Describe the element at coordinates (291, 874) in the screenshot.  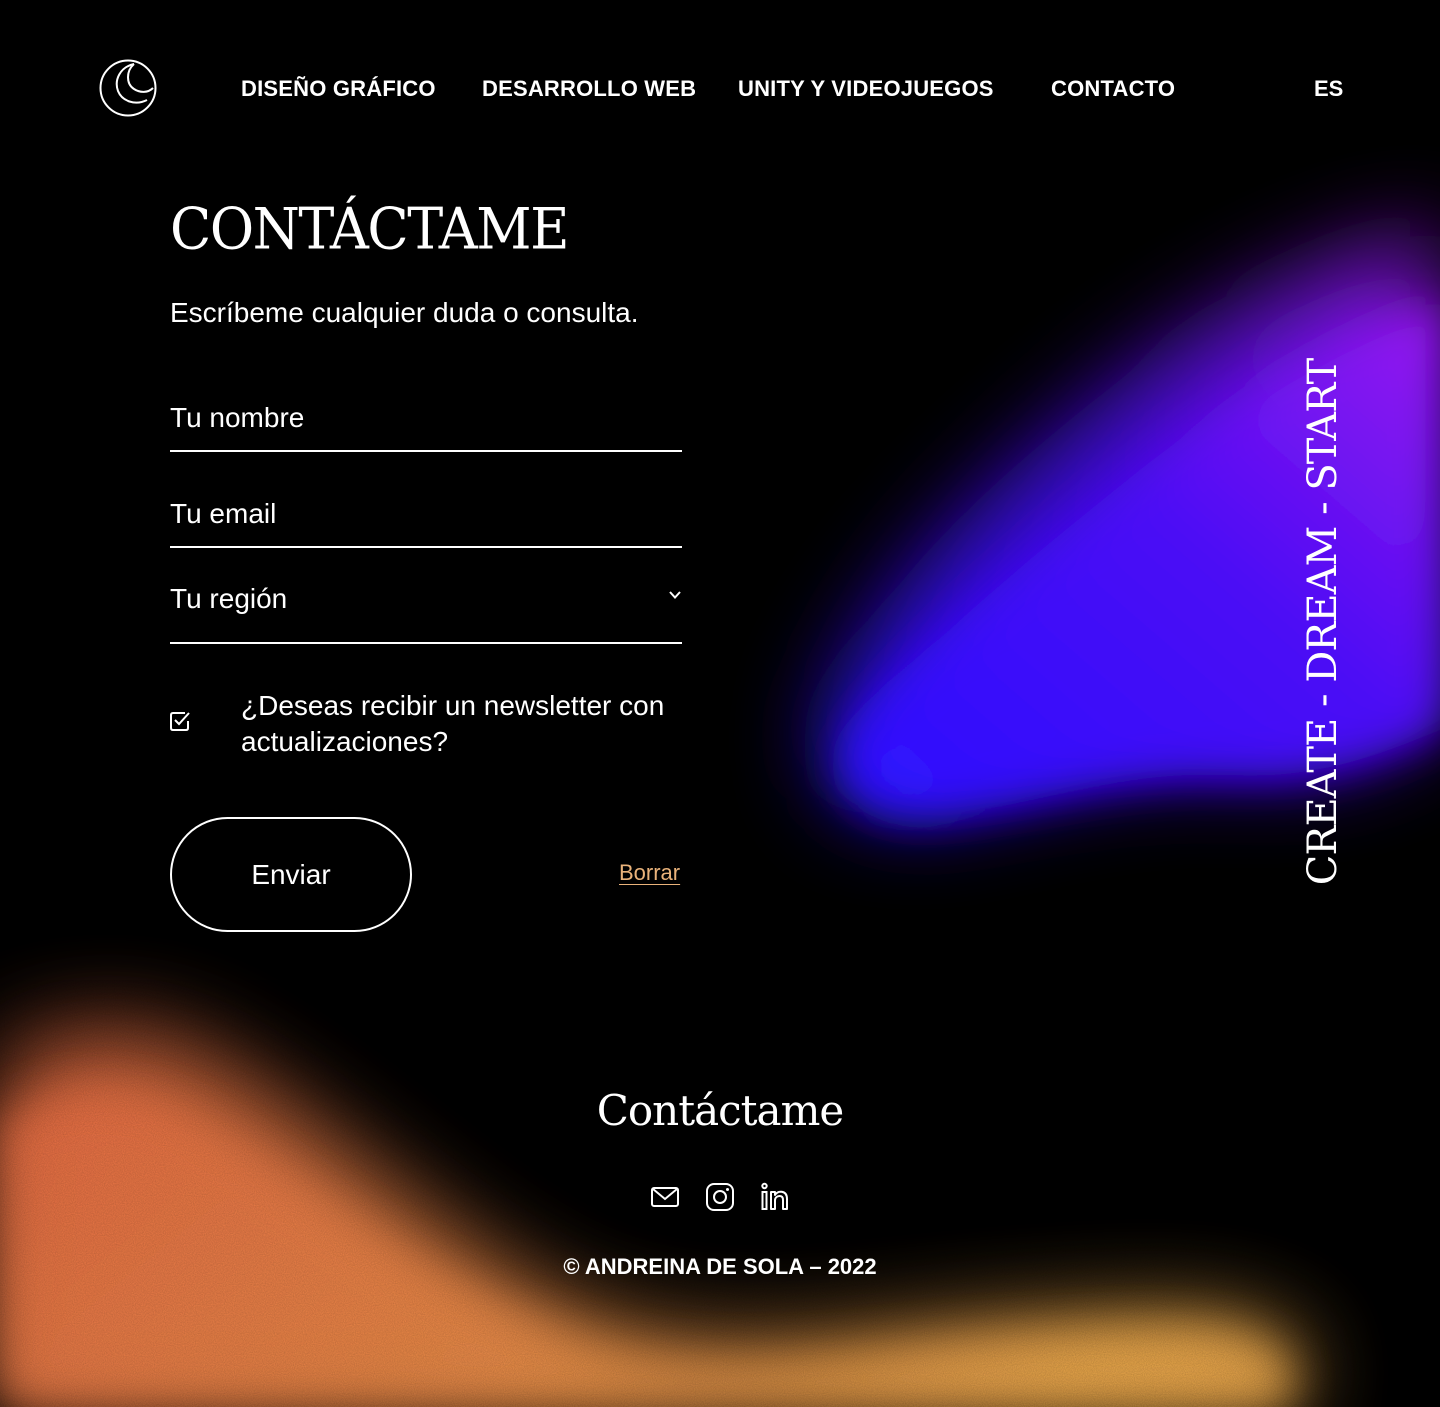
I see `submit-button: Enviar` at that location.